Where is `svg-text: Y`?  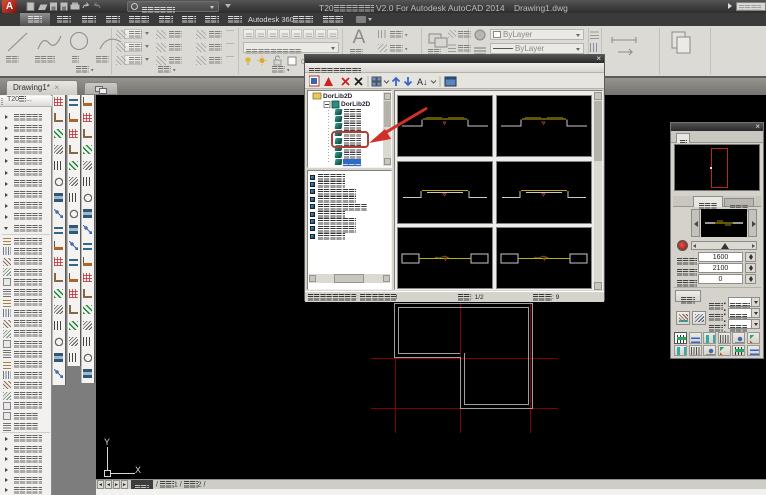
svg-text: Y is located at coordinates (107, 442).